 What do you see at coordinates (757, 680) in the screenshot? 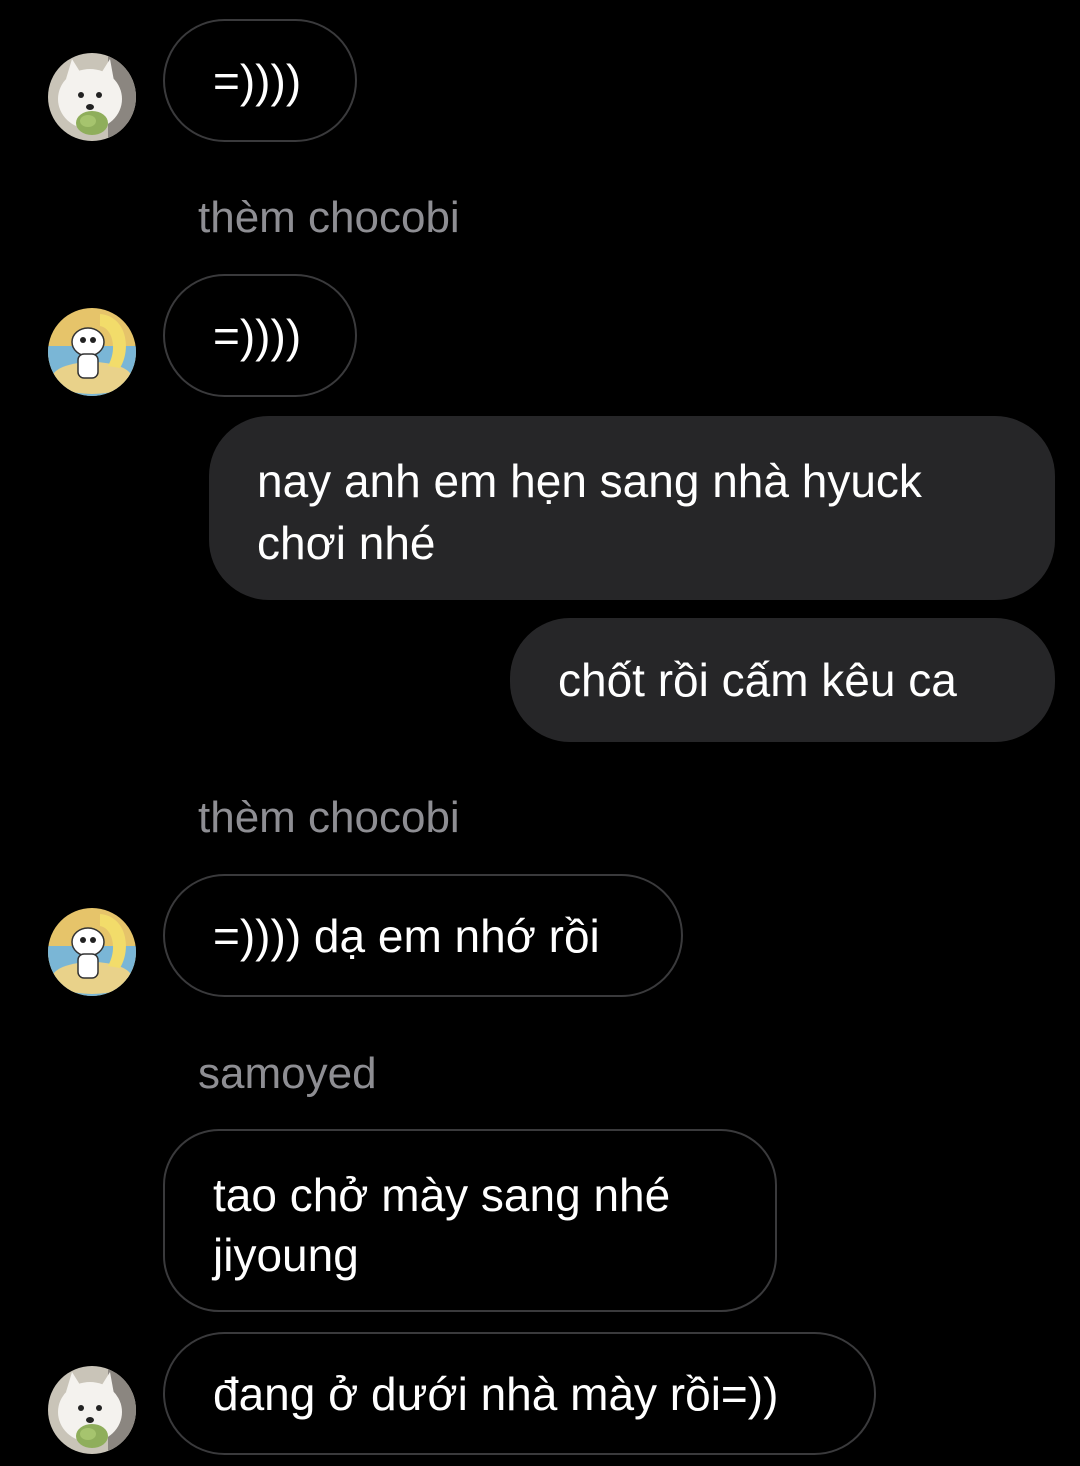
I see `message-text: chốt rồi cấm kêu ca` at bounding box center [757, 680].